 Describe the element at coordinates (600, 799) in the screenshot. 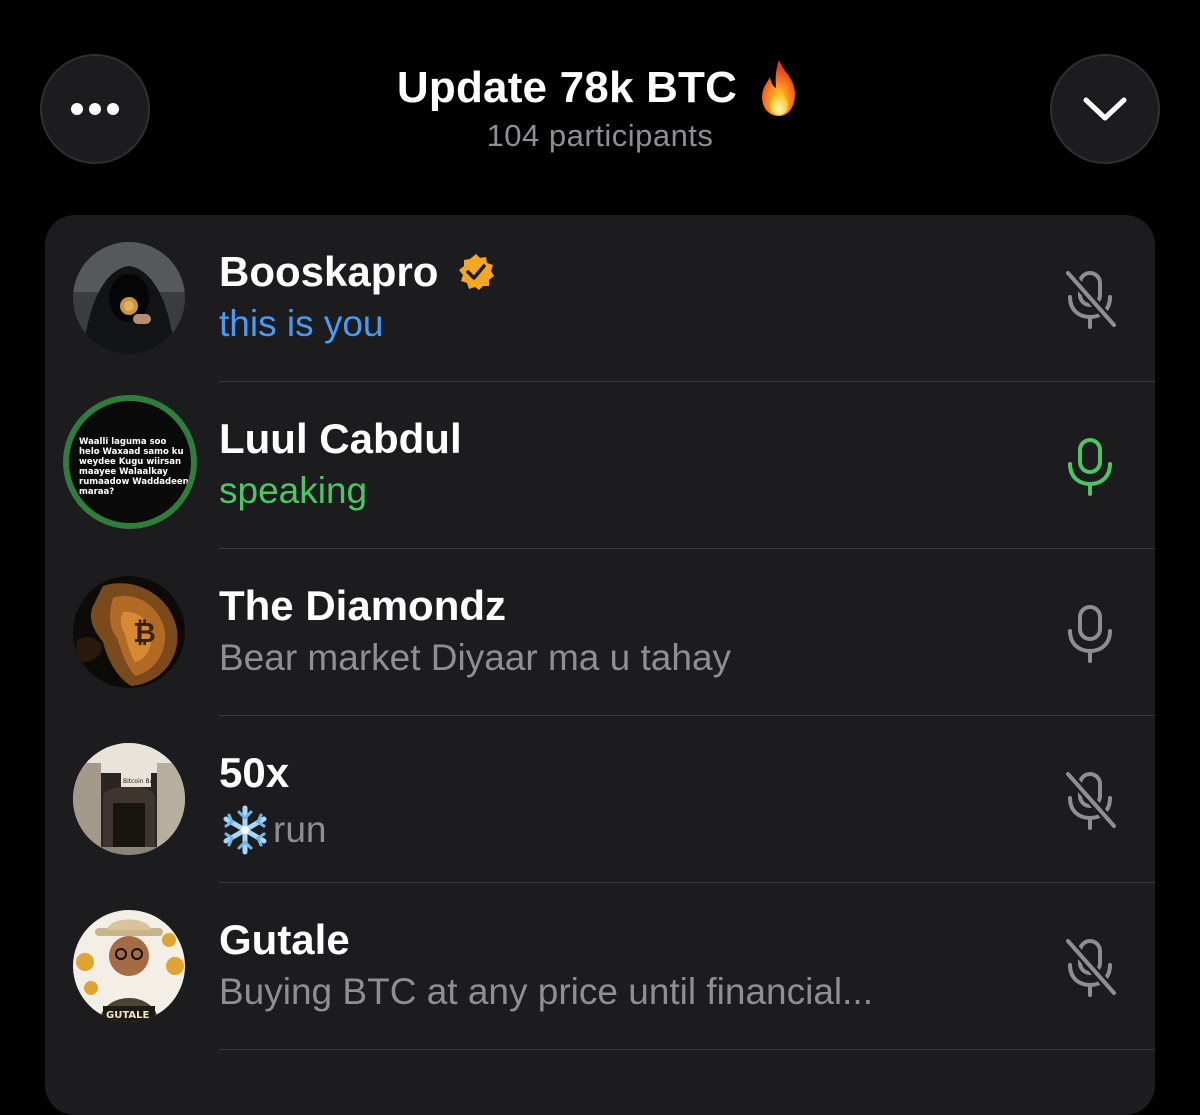

I see `participant-row-50x: Bitcoin Bar 50x run` at that location.